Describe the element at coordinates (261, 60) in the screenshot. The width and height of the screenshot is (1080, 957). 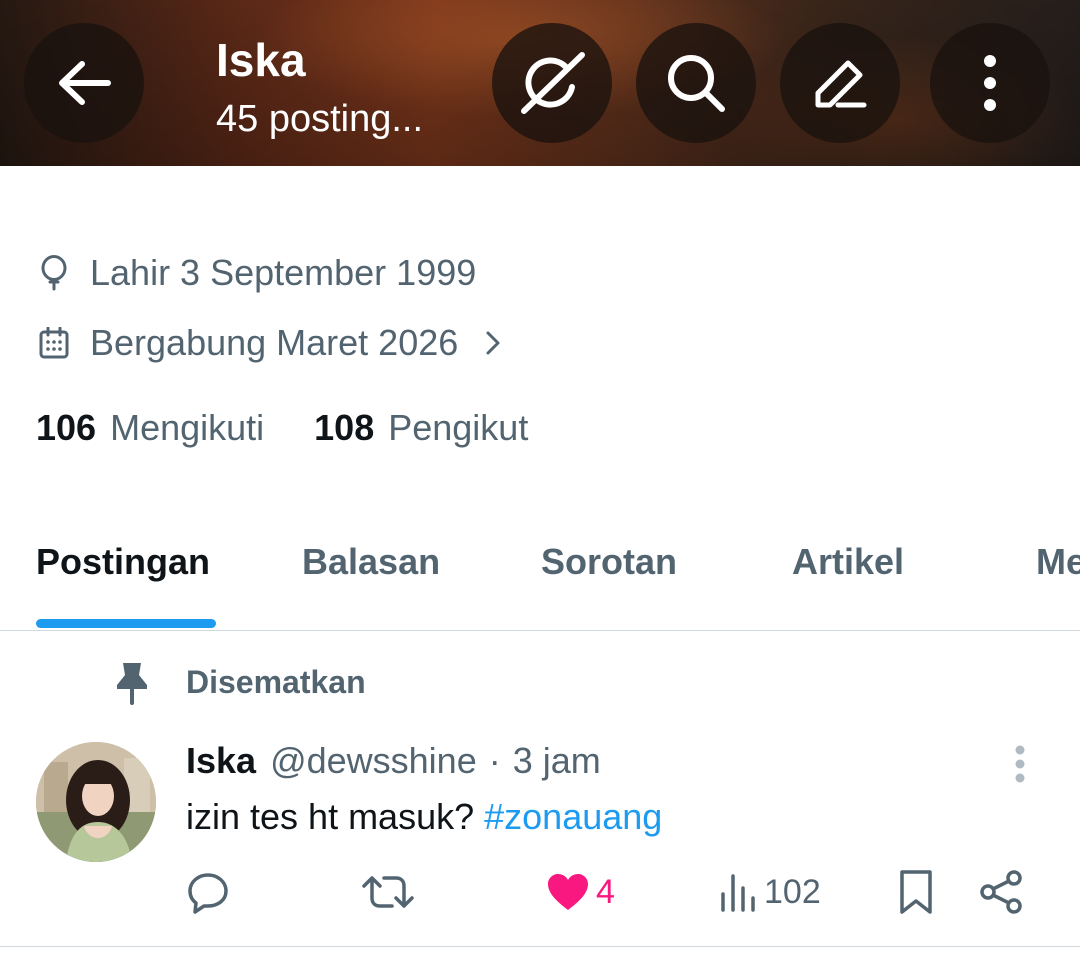
I see `header-profile-name: Iska` at that location.